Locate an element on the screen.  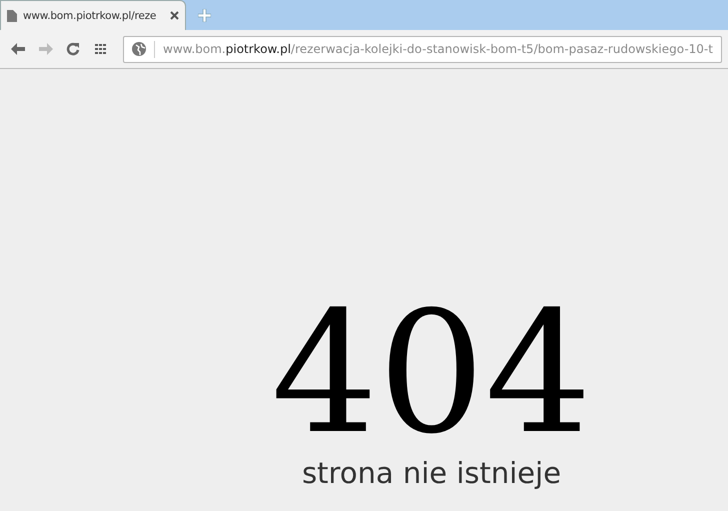
error-message: strona nie istnieje is located at coordinates (432, 473).